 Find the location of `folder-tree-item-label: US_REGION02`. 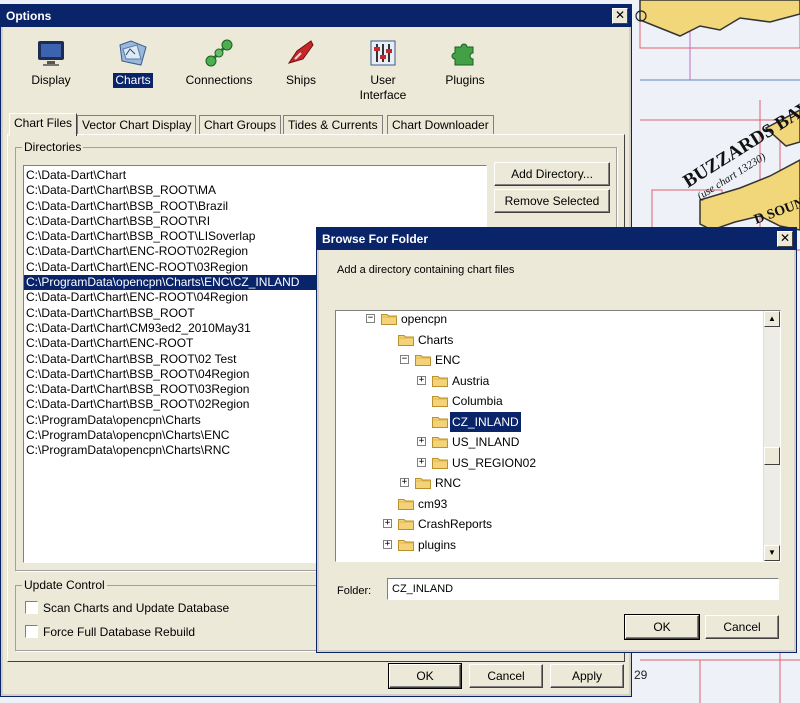

folder-tree-item-label: US_REGION02 is located at coordinates (494, 462).